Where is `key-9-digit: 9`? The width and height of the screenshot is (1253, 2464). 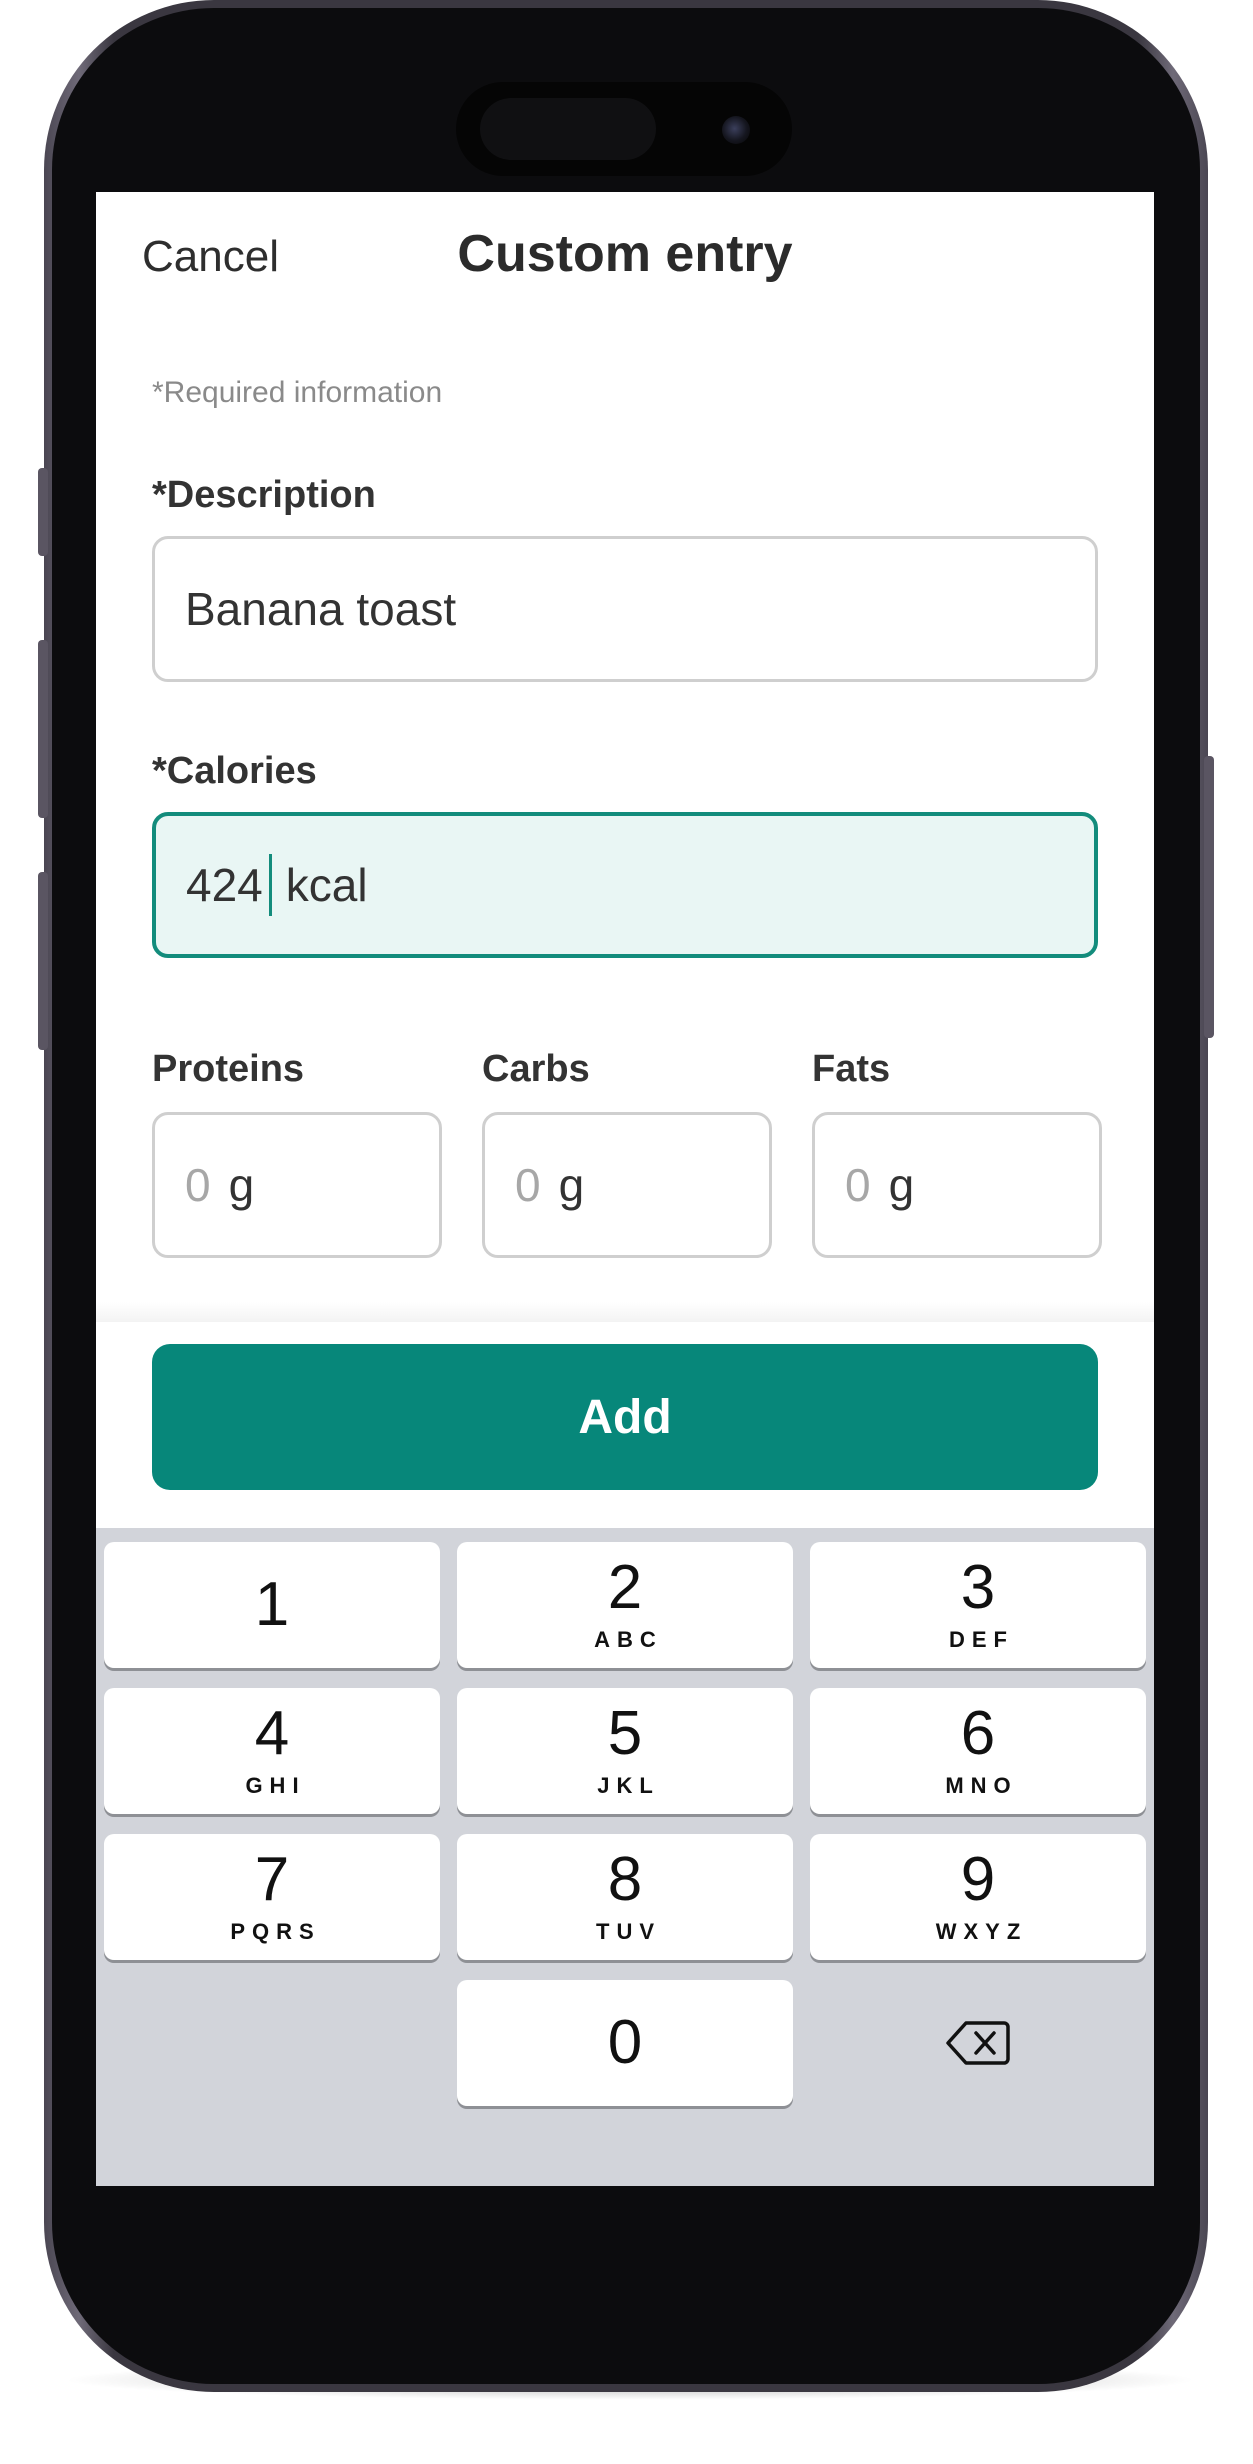
key-9-digit: 9 is located at coordinates (978, 1879).